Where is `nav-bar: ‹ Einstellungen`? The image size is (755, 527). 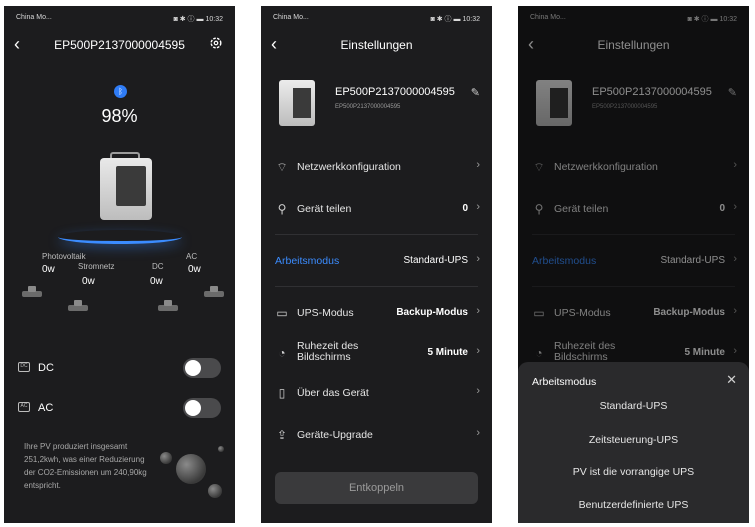 nav-bar: ‹ Einstellungen is located at coordinates (376, 45).